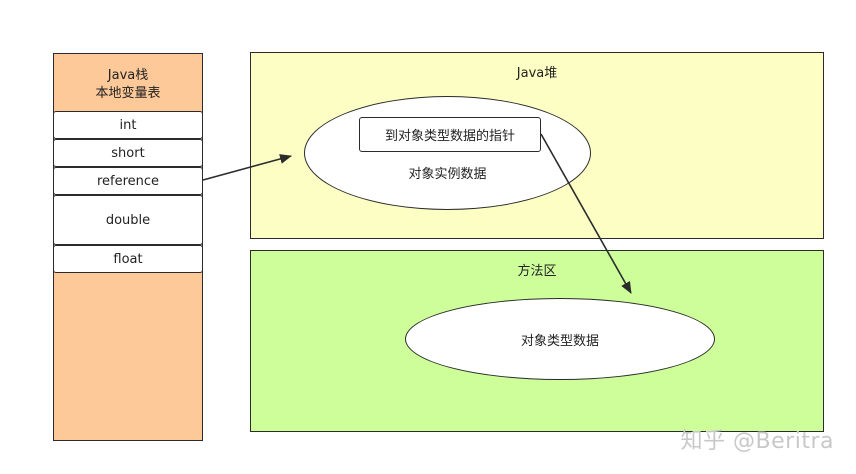 The width and height of the screenshot is (856, 474). What do you see at coordinates (586, 213) in the screenshot?
I see `type-pointer-arrow` at bounding box center [586, 213].